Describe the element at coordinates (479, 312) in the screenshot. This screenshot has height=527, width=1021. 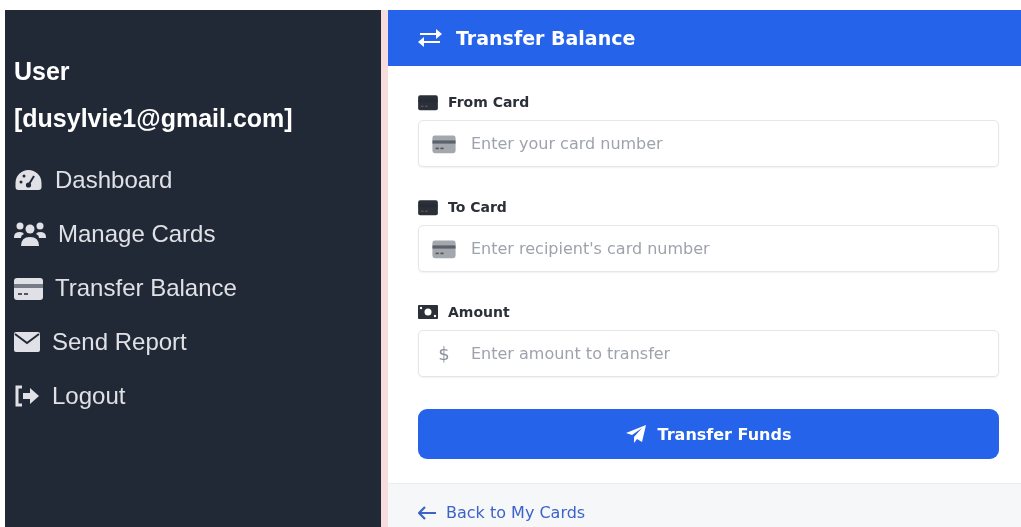
I see `field-label: Amount` at that location.